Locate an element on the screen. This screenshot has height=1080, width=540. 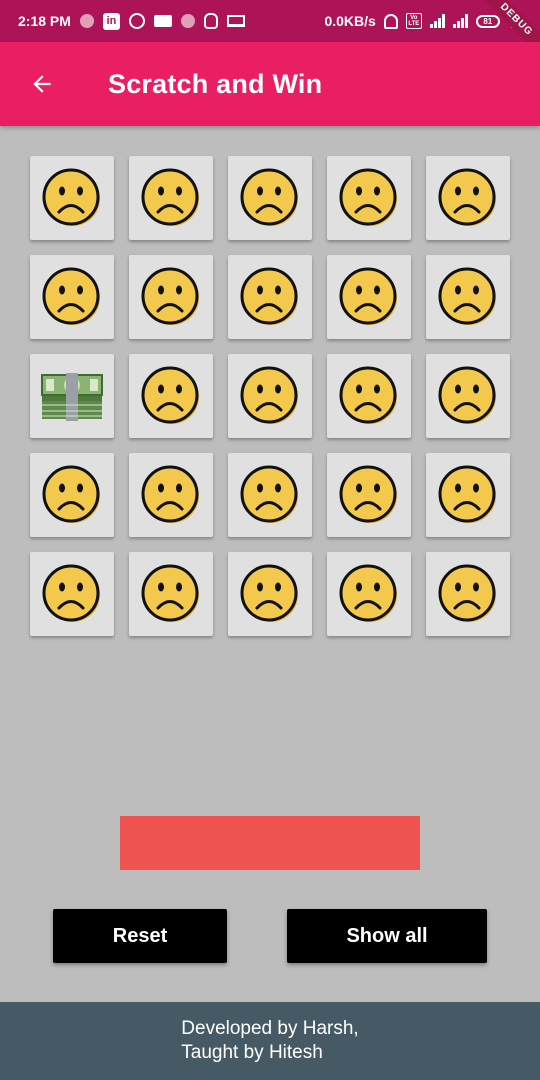
linkedin-icon: in is located at coordinates (111, 21).